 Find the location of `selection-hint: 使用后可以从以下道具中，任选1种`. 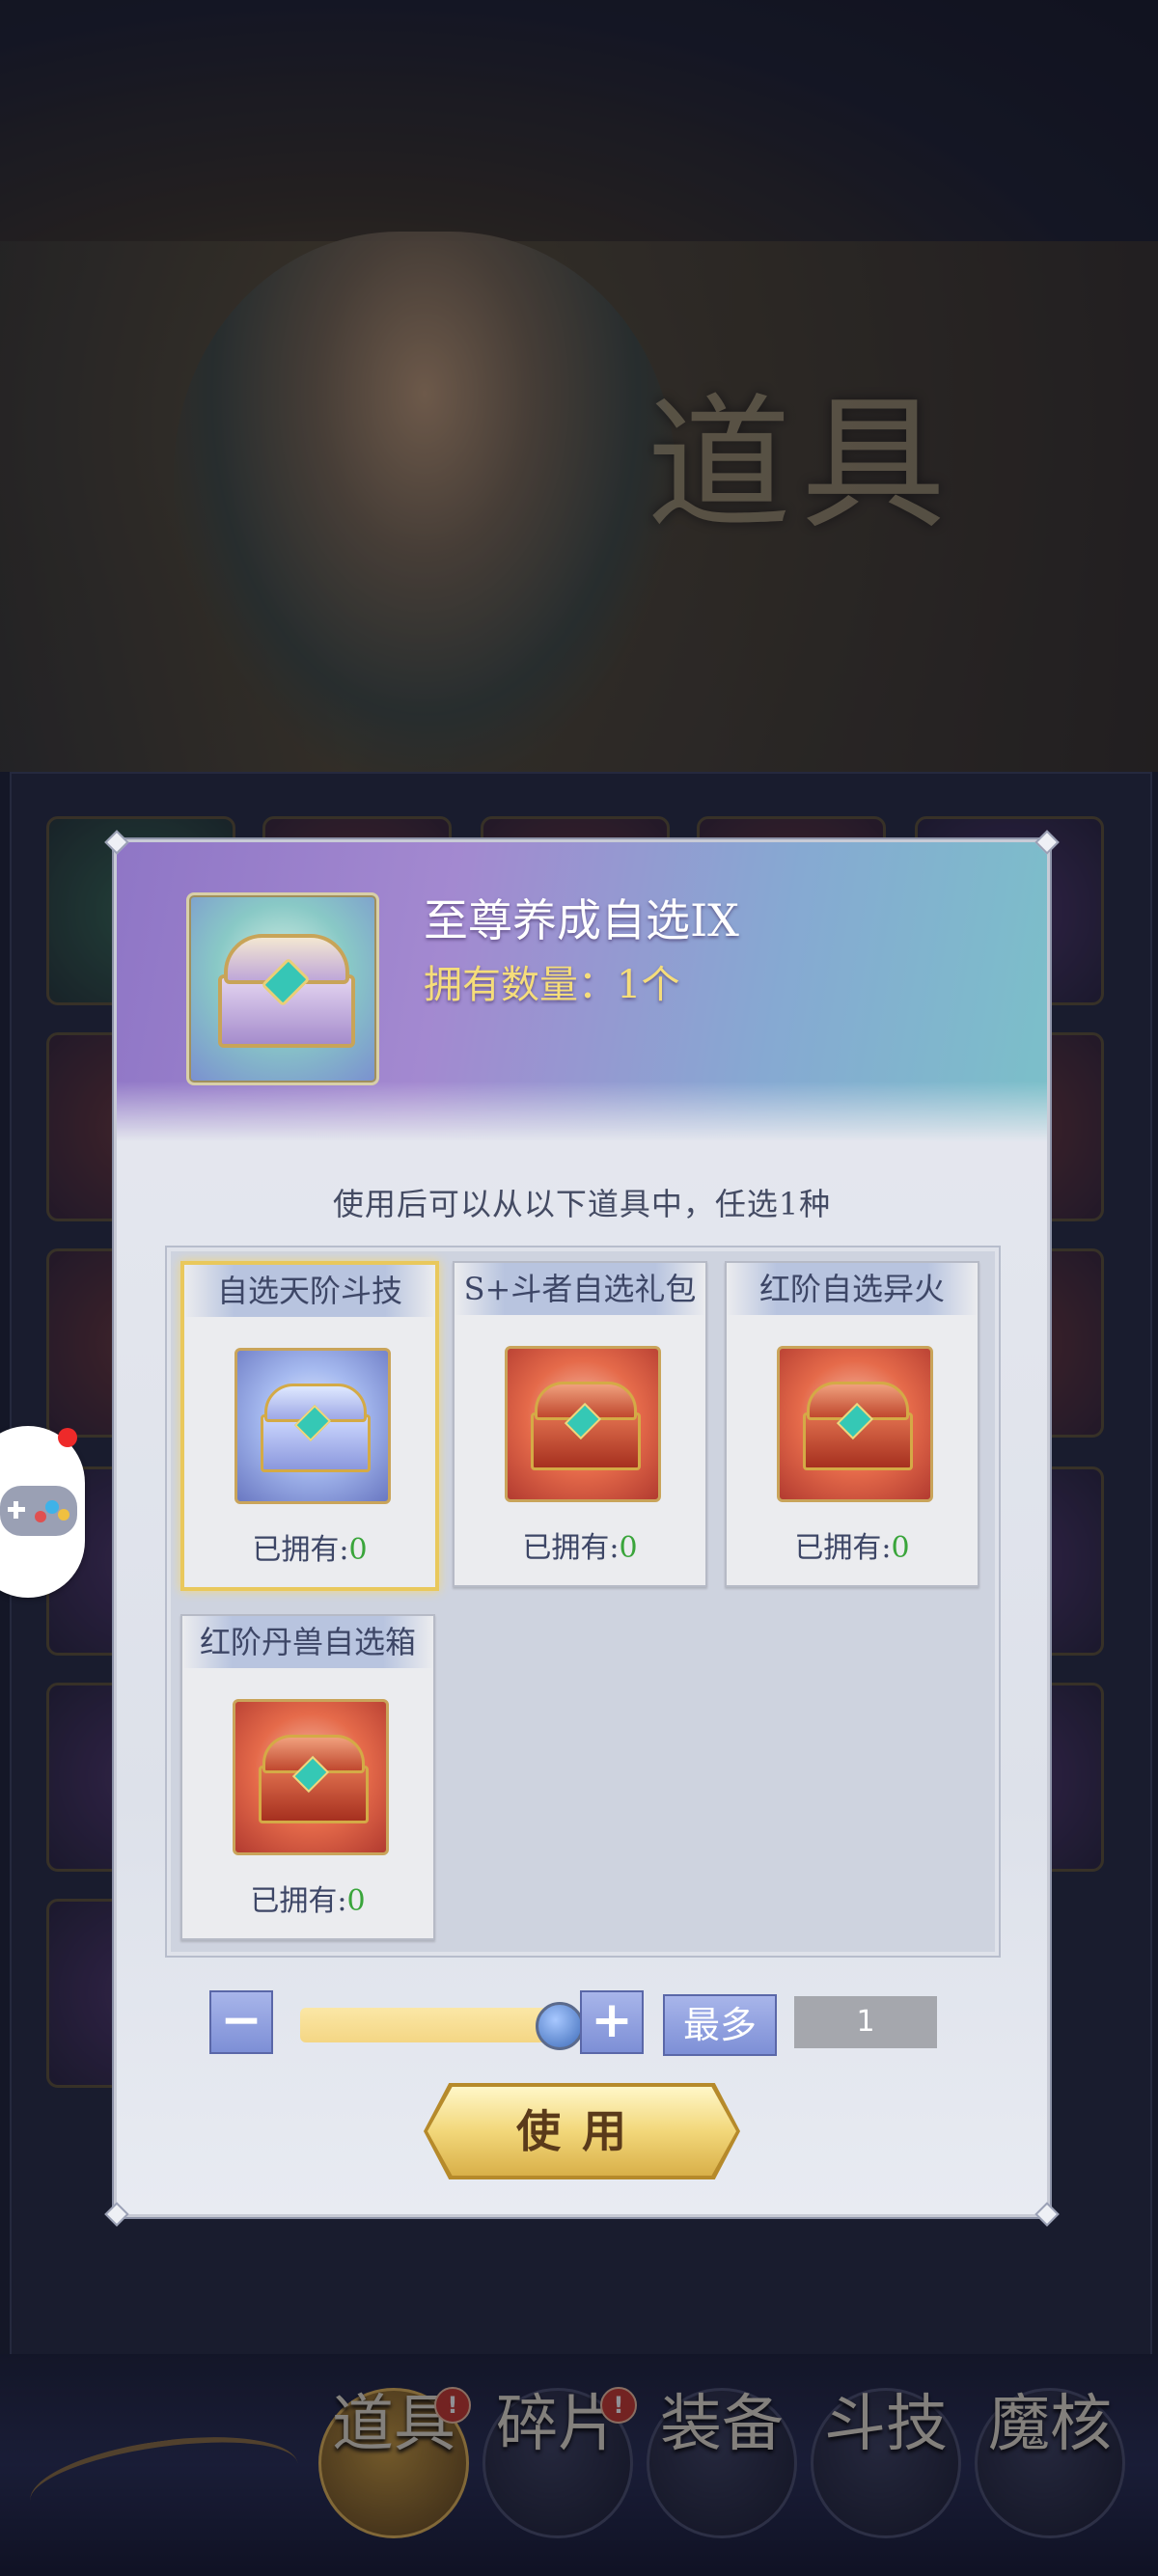

selection-hint: 使用后可以从以下道具中，任选1种 is located at coordinates (582, 1204).